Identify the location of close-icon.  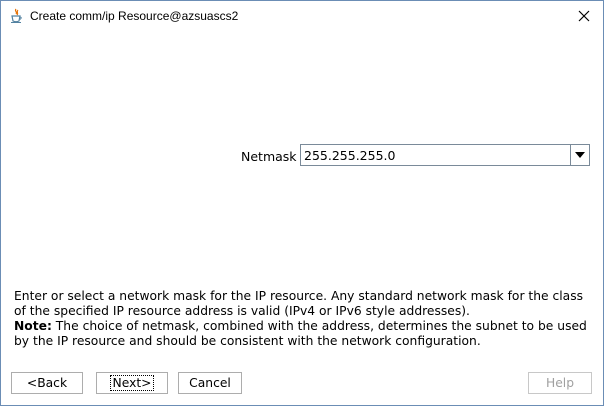
(584, 16).